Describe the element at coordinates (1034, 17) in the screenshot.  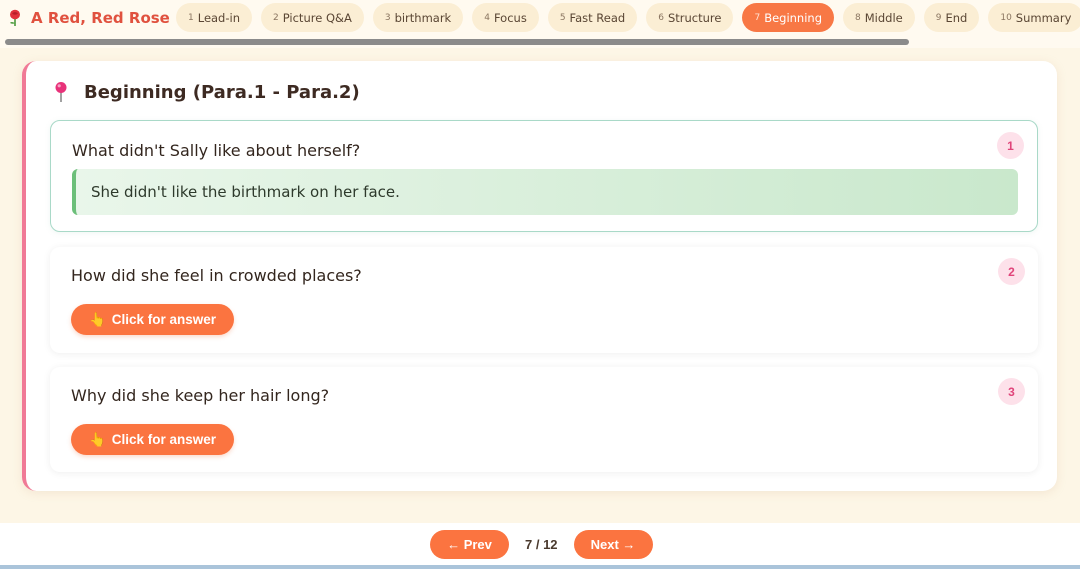
I see `tab-summary: 10 Summary` at that location.